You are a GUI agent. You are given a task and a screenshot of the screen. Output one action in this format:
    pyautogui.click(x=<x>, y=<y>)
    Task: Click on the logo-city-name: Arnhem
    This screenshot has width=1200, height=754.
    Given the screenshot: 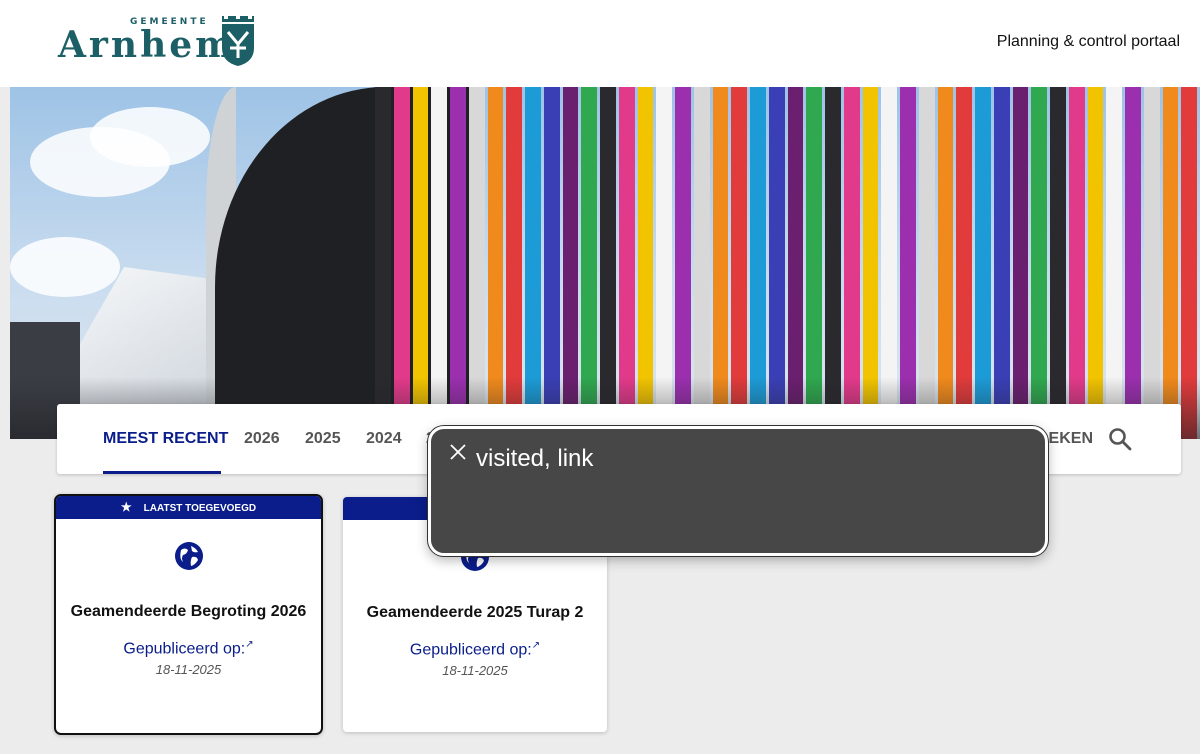 What is the action you would take?
    pyautogui.click(x=147, y=45)
    